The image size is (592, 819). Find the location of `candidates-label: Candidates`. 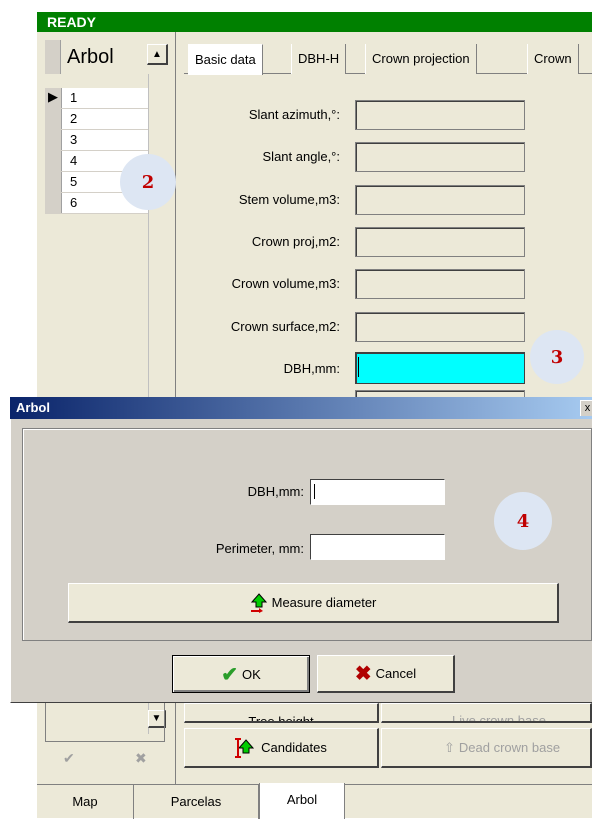

candidates-label: Candidates is located at coordinates (294, 747).